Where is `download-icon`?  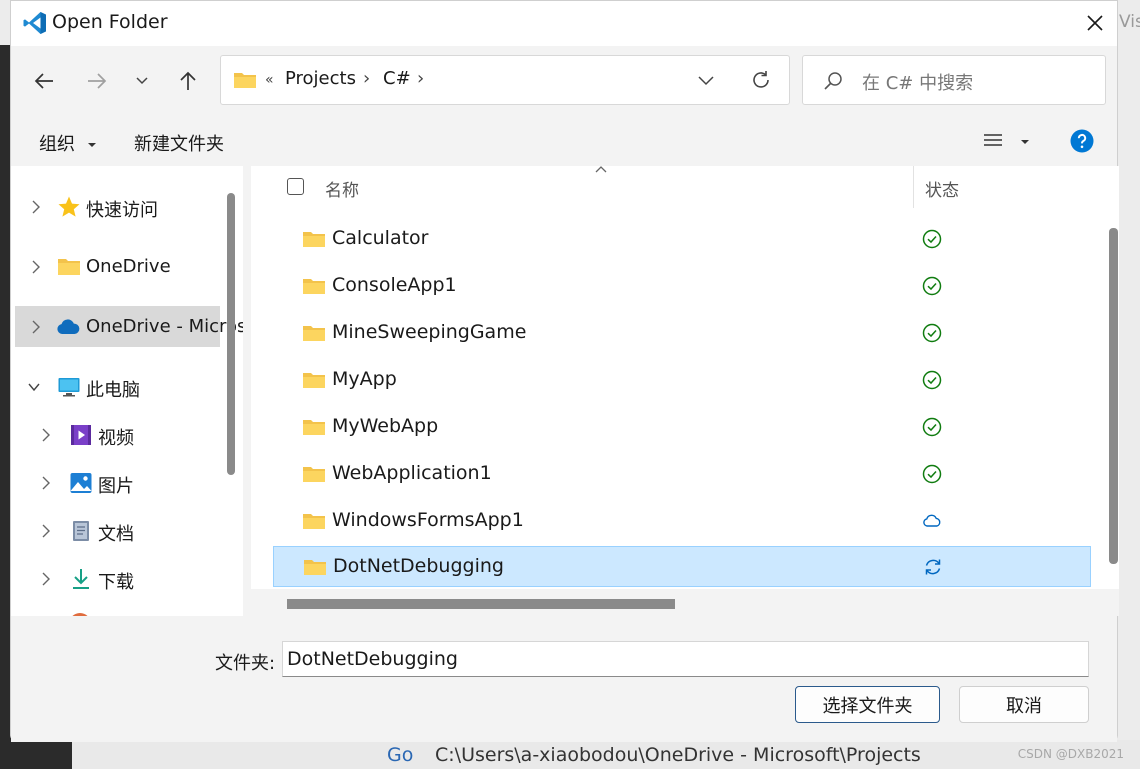 download-icon is located at coordinates (81, 579).